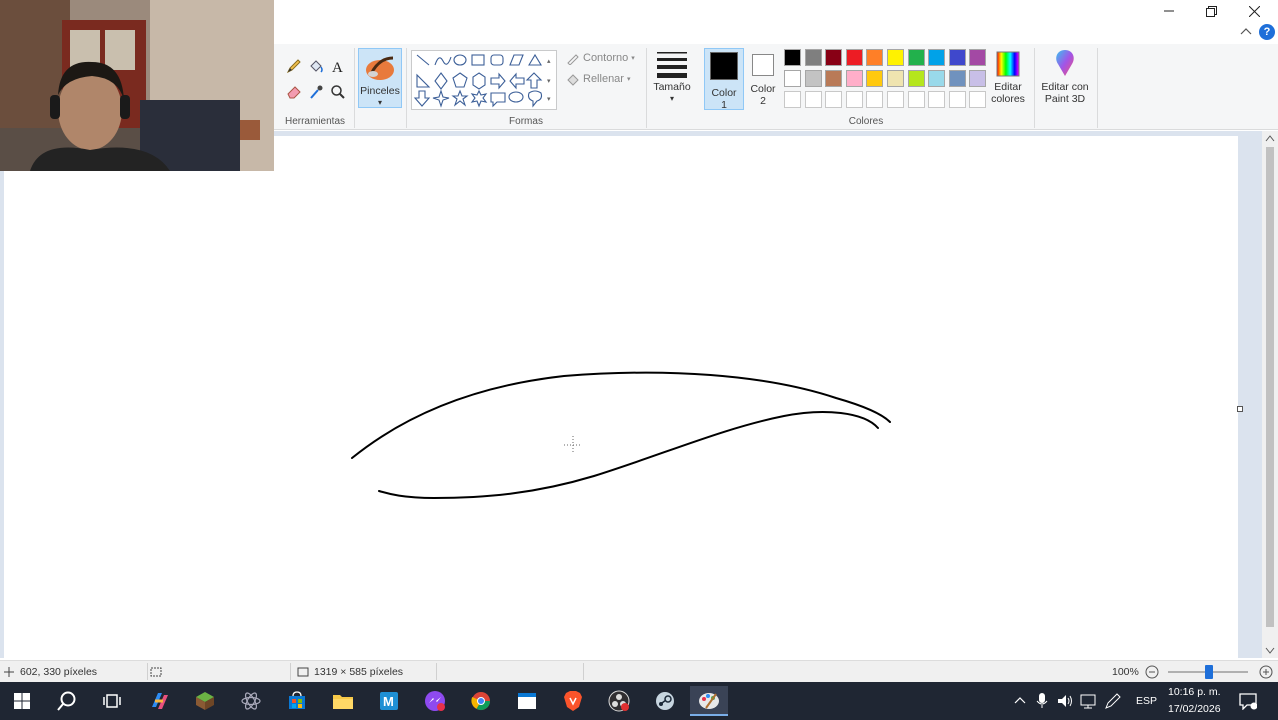 The height and width of the screenshot is (720, 1278). Describe the element at coordinates (1266, 672) in the screenshot. I see `zoom-in-icon` at that location.